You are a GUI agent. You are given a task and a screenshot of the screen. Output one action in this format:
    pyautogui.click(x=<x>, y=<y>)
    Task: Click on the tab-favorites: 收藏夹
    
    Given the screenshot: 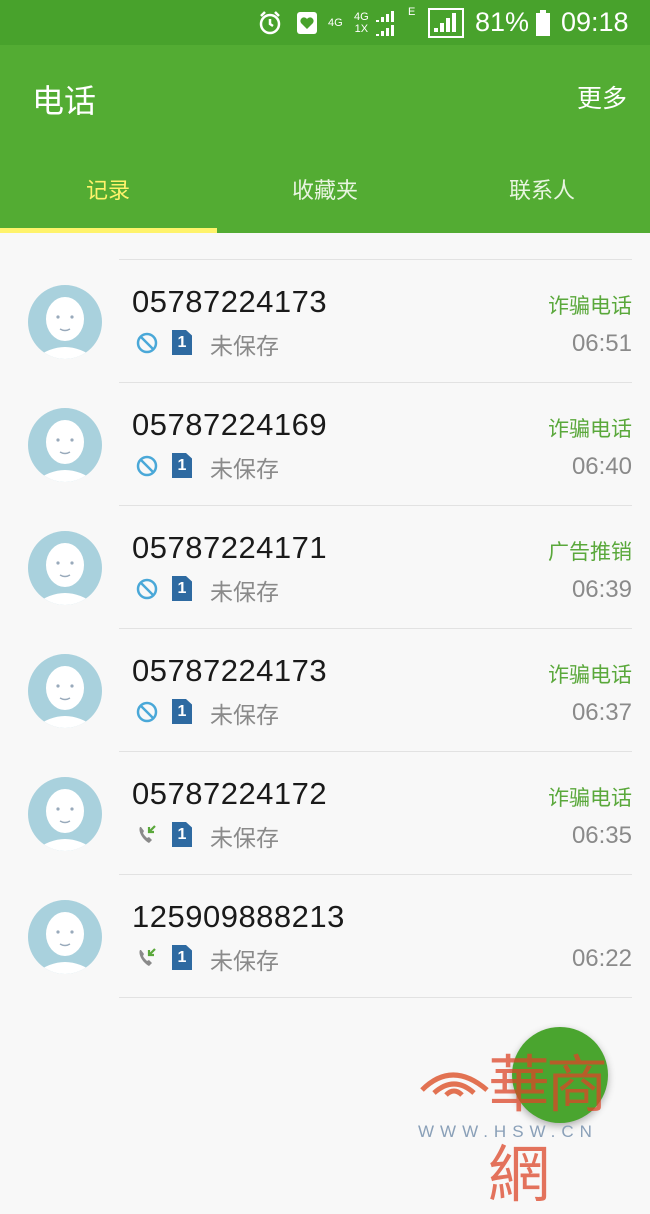 What is the action you would take?
    pyautogui.click(x=325, y=189)
    